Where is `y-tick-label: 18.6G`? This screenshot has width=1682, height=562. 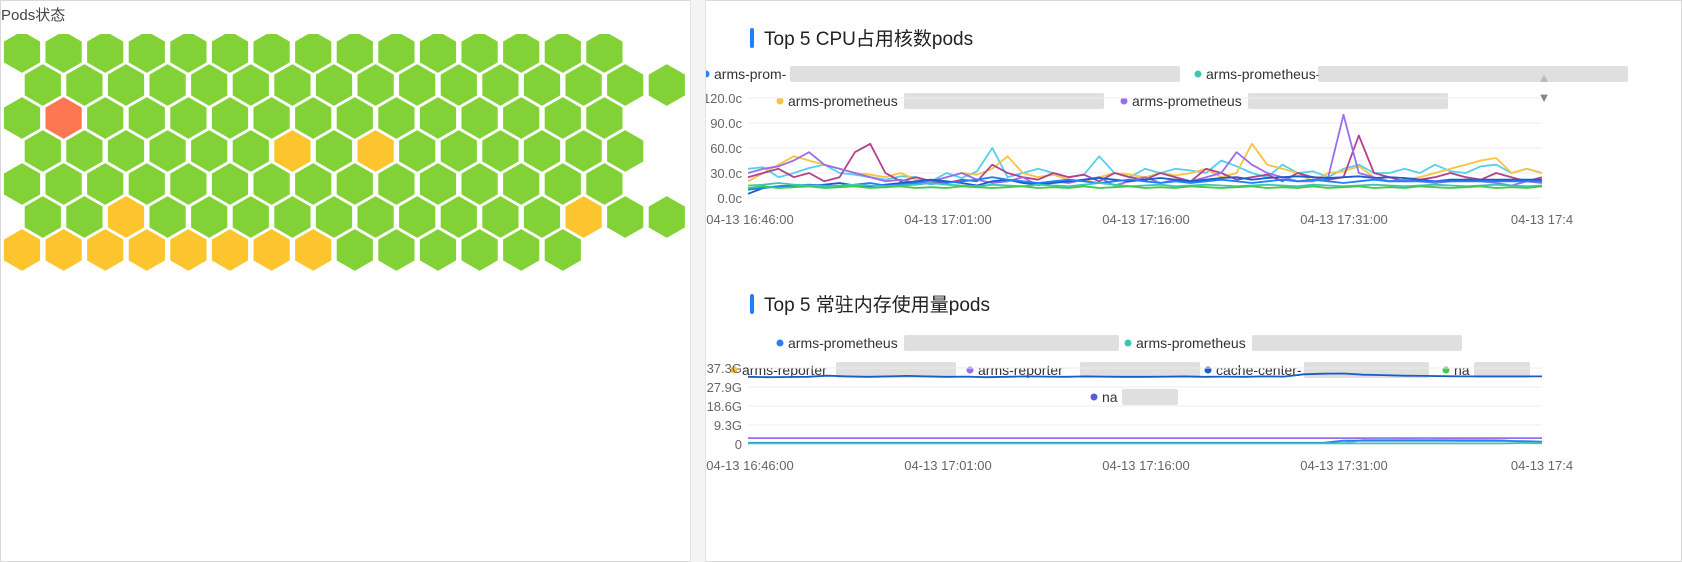 y-tick-label: 18.6G is located at coordinates (724, 406).